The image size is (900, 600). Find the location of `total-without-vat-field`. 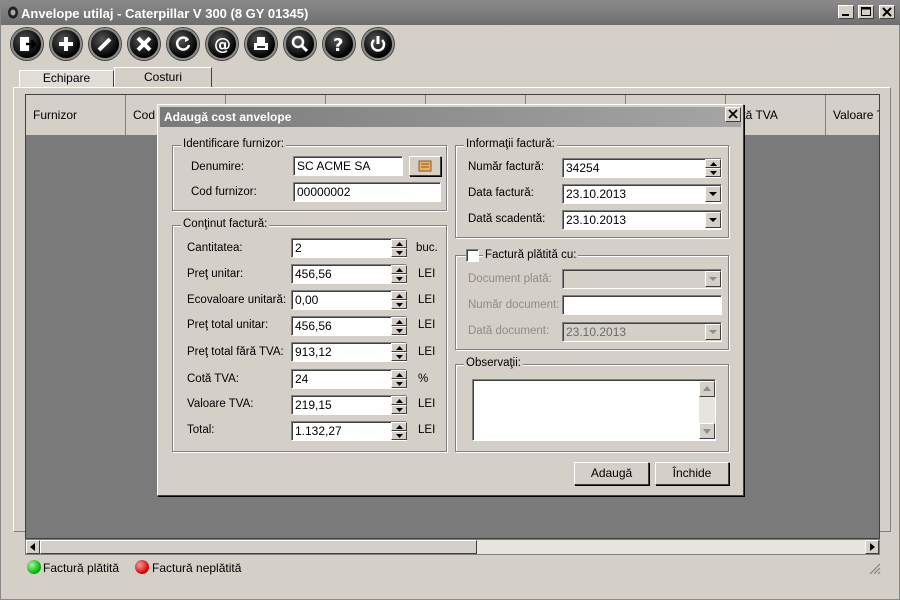

total-without-vat-field is located at coordinates (349, 352).